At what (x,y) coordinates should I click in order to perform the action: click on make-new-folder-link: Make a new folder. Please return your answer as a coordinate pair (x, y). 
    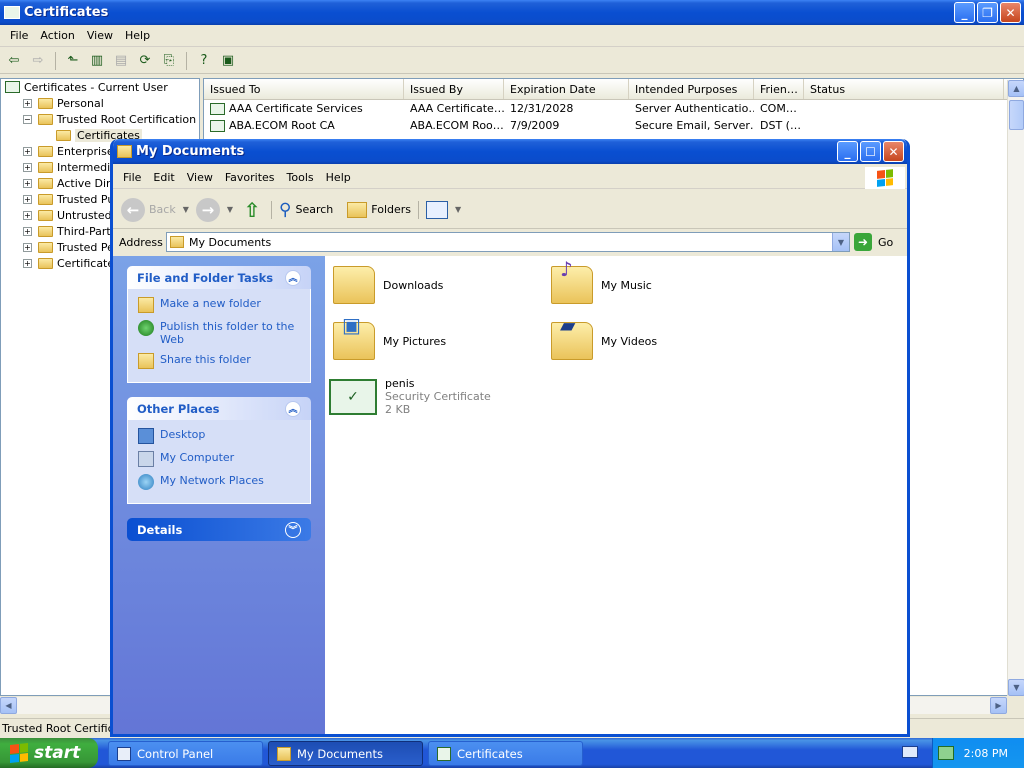
    Looking at the image, I should click on (219, 305).